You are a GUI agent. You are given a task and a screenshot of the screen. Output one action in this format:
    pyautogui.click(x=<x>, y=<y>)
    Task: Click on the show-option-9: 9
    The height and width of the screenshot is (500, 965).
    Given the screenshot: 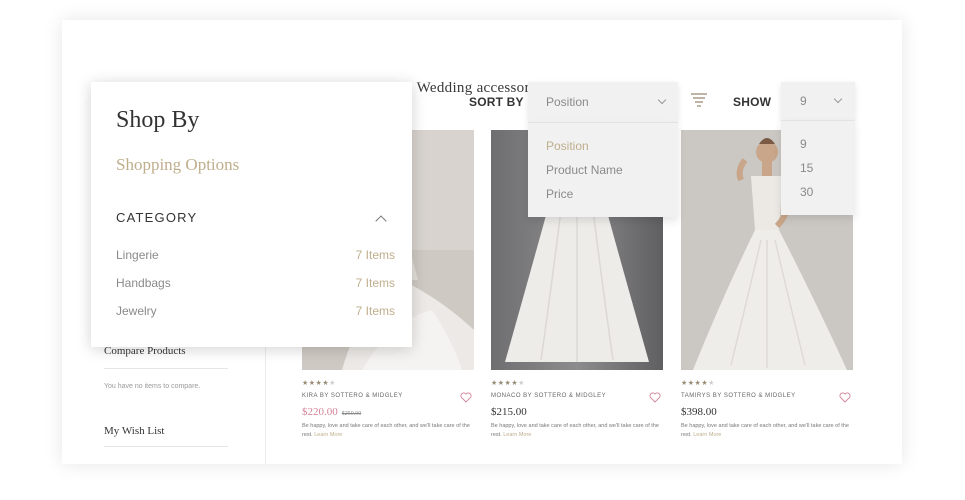 What is the action you would take?
    pyautogui.click(x=803, y=144)
    